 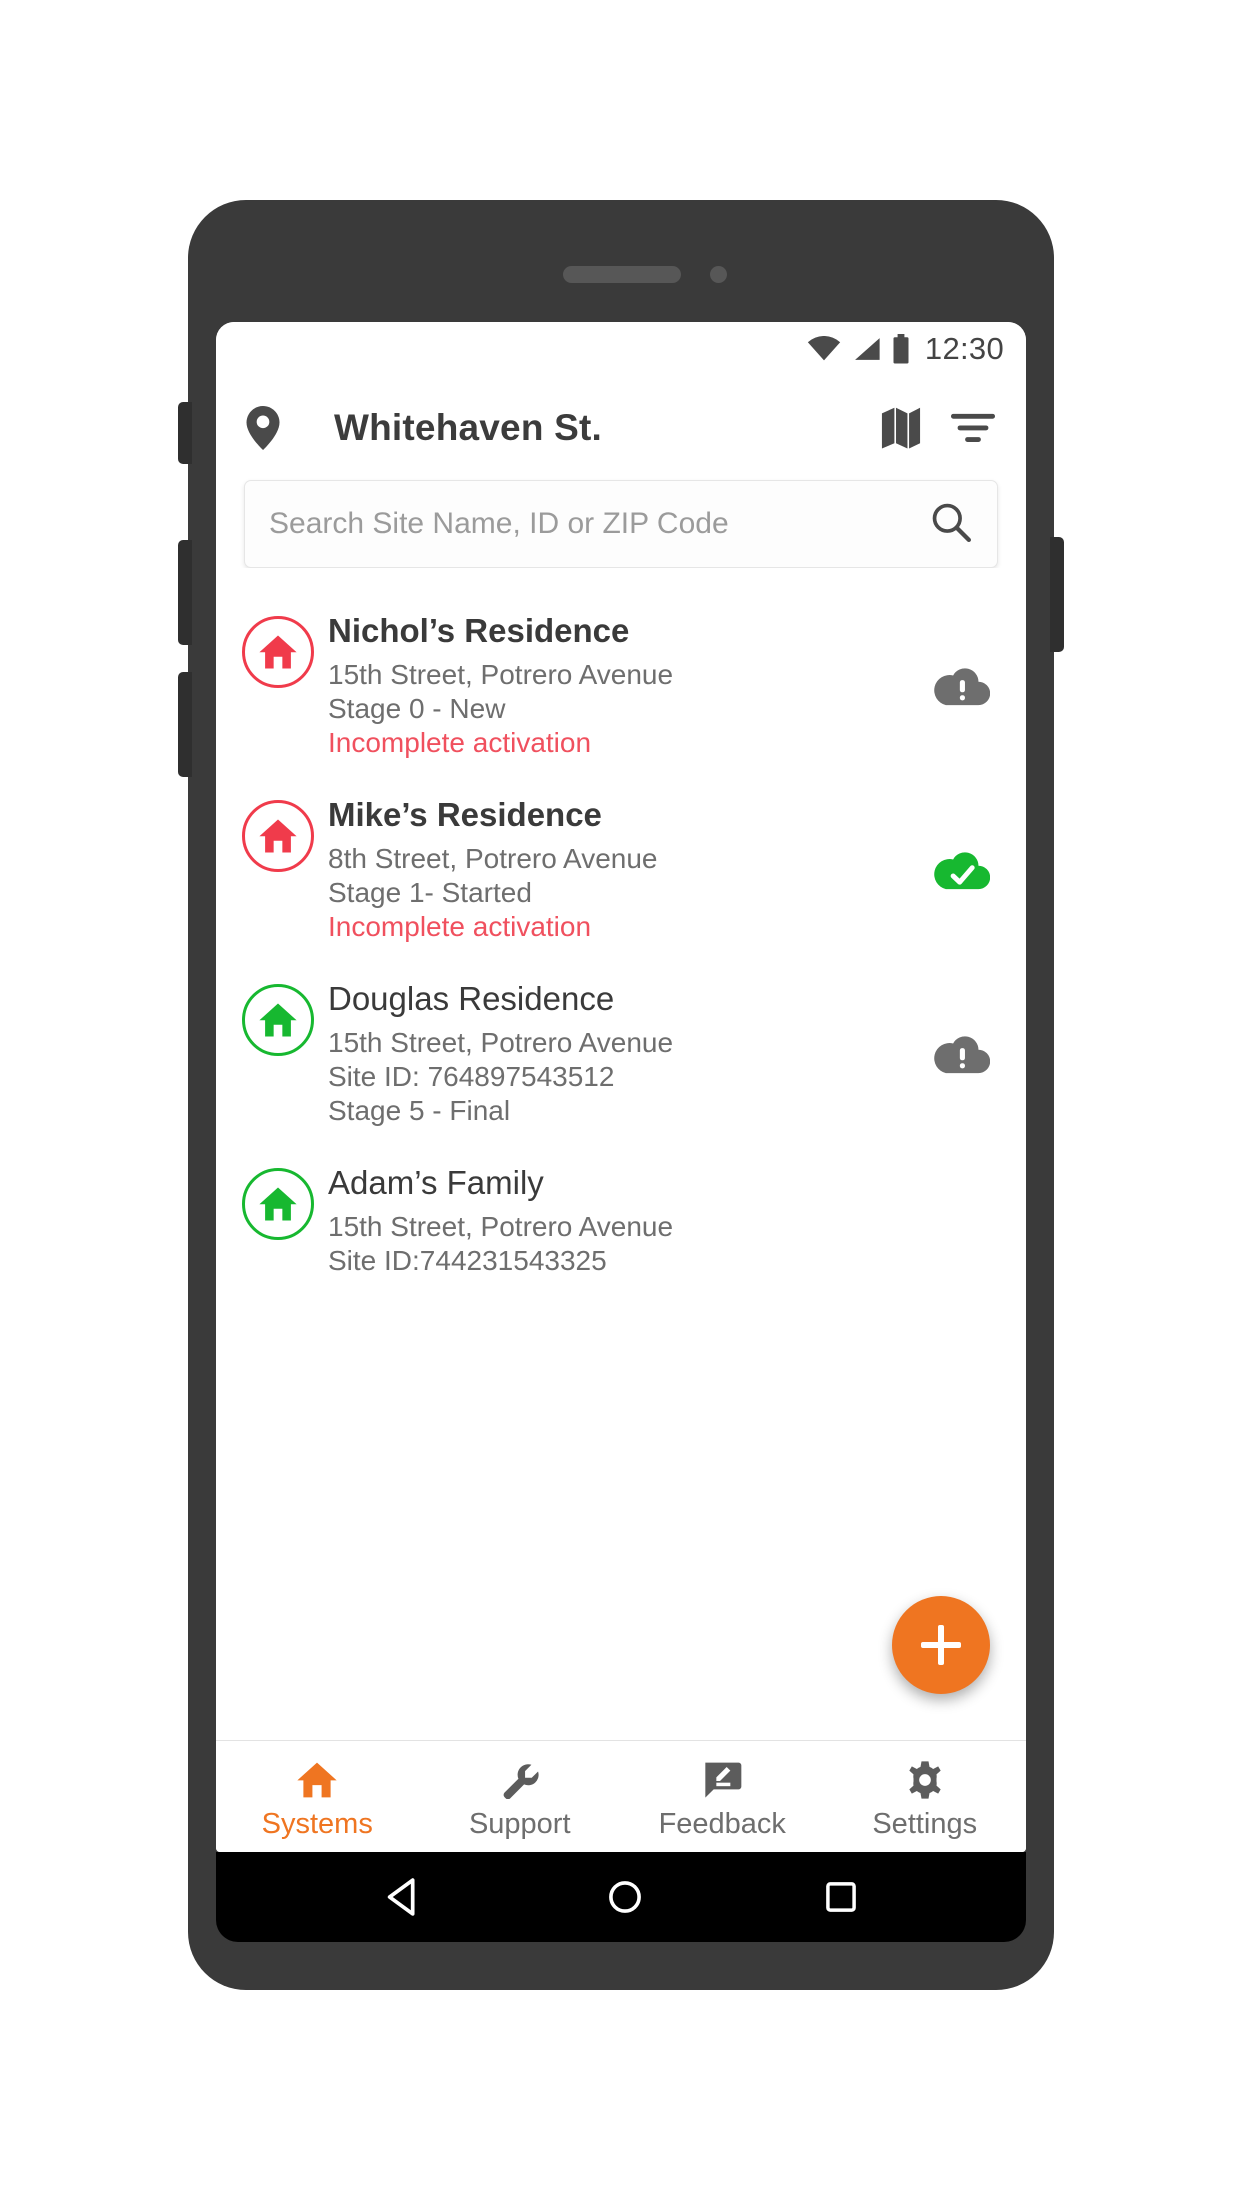 What do you see at coordinates (520, 1780) in the screenshot?
I see `wrench-icon` at bounding box center [520, 1780].